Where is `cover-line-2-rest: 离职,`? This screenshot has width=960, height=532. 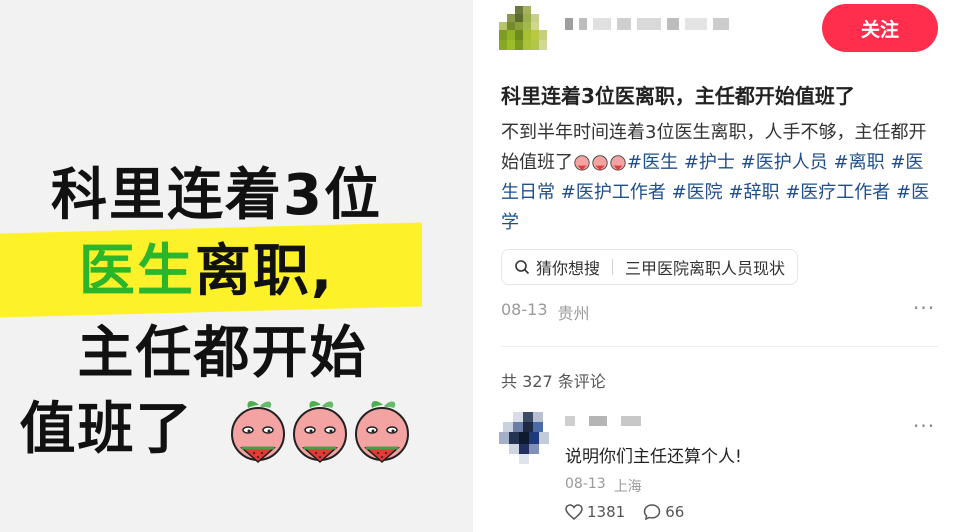 cover-line-2-rest: 离职, is located at coordinates (264, 271).